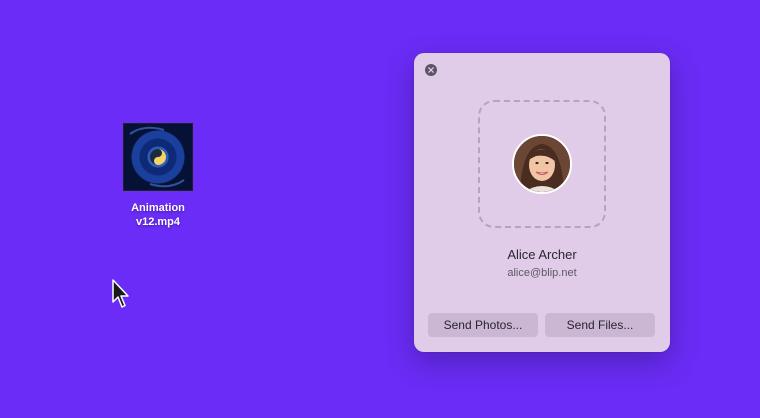 The width and height of the screenshot is (760, 418). I want to click on desktop-file-animation: Animation v12.mp4, so click(158, 176).